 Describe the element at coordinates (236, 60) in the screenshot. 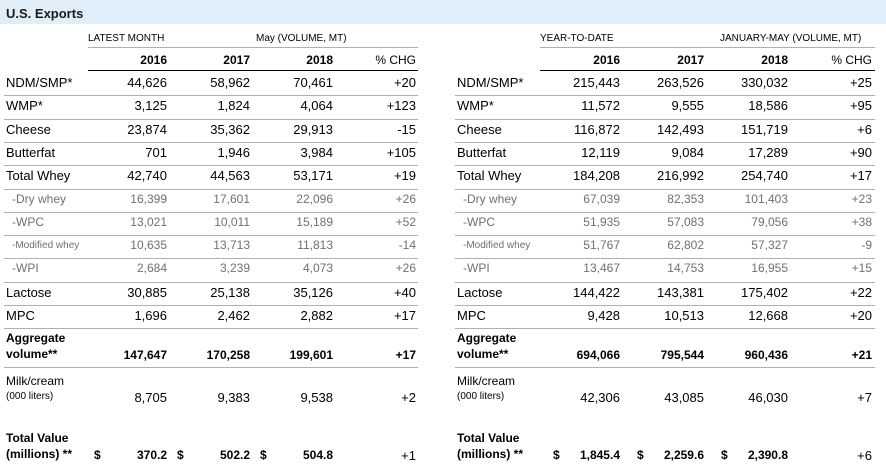

I see `left-year-1: 2017` at that location.